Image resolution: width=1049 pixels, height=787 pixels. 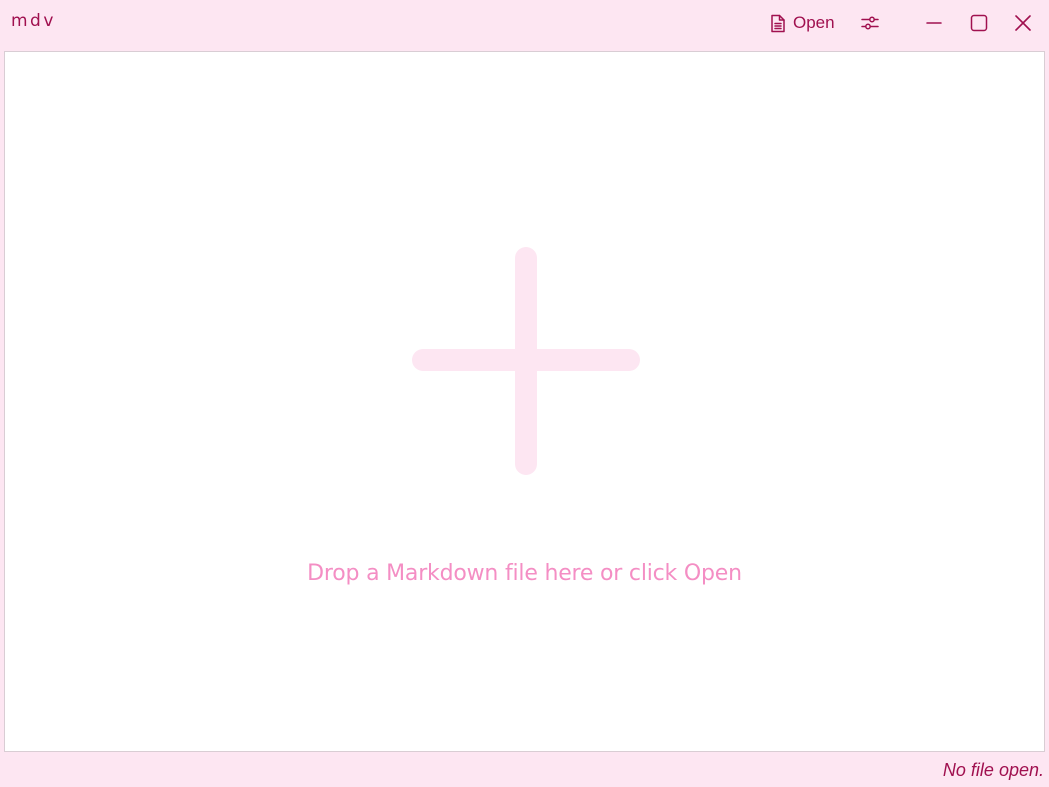 I want to click on settings-button, so click(x=870, y=23).